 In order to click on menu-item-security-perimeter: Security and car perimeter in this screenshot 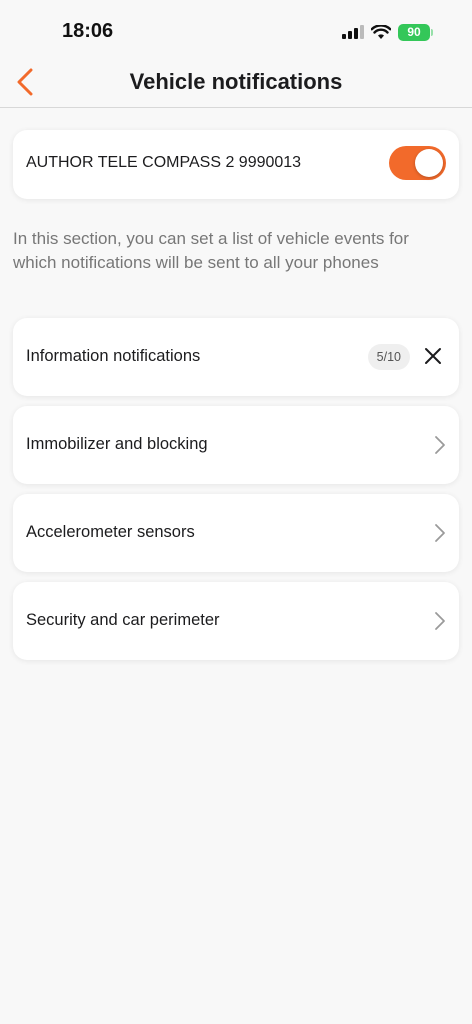, I will do `click(236, 621)`.